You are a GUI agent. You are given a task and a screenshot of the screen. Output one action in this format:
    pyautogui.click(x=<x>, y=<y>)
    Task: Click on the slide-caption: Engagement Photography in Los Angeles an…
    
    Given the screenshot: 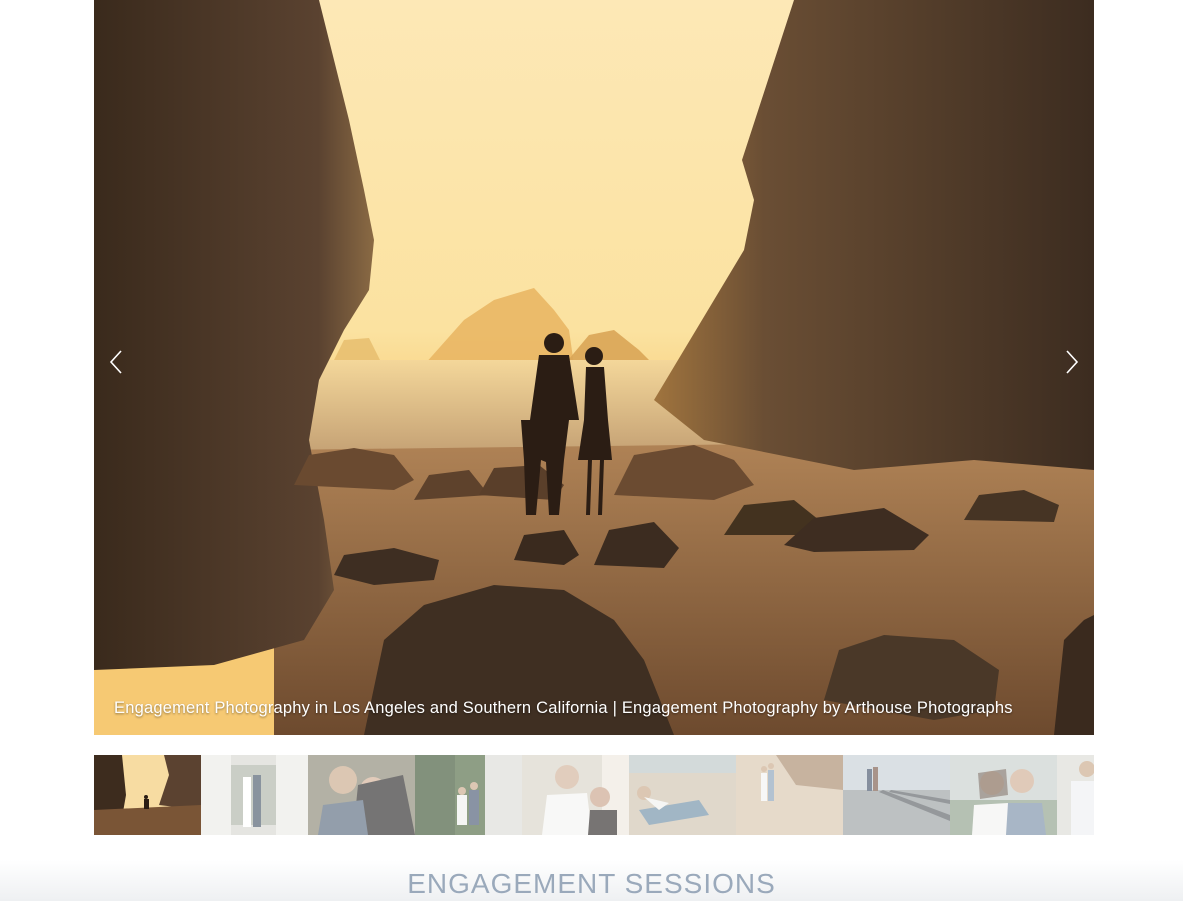 What is the action you would take?
    pyautogui.click(x=563, y=708)
    